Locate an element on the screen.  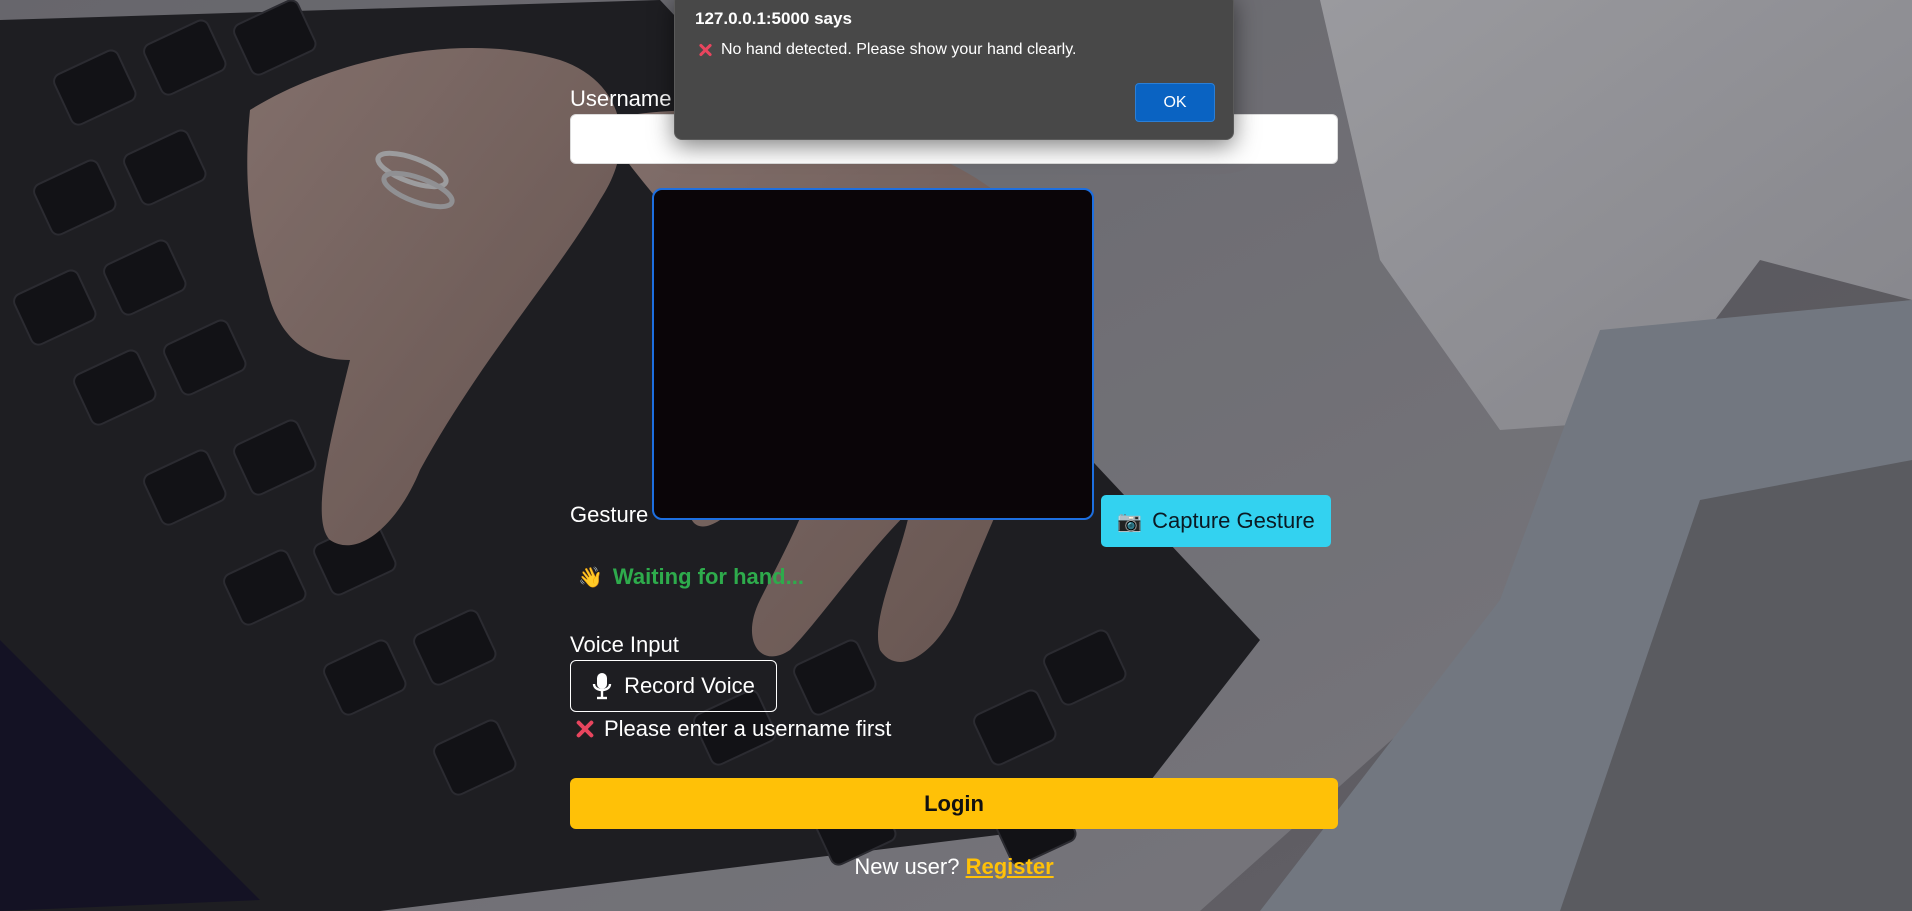
register-link: Register is located at coordinates (1010, 866).